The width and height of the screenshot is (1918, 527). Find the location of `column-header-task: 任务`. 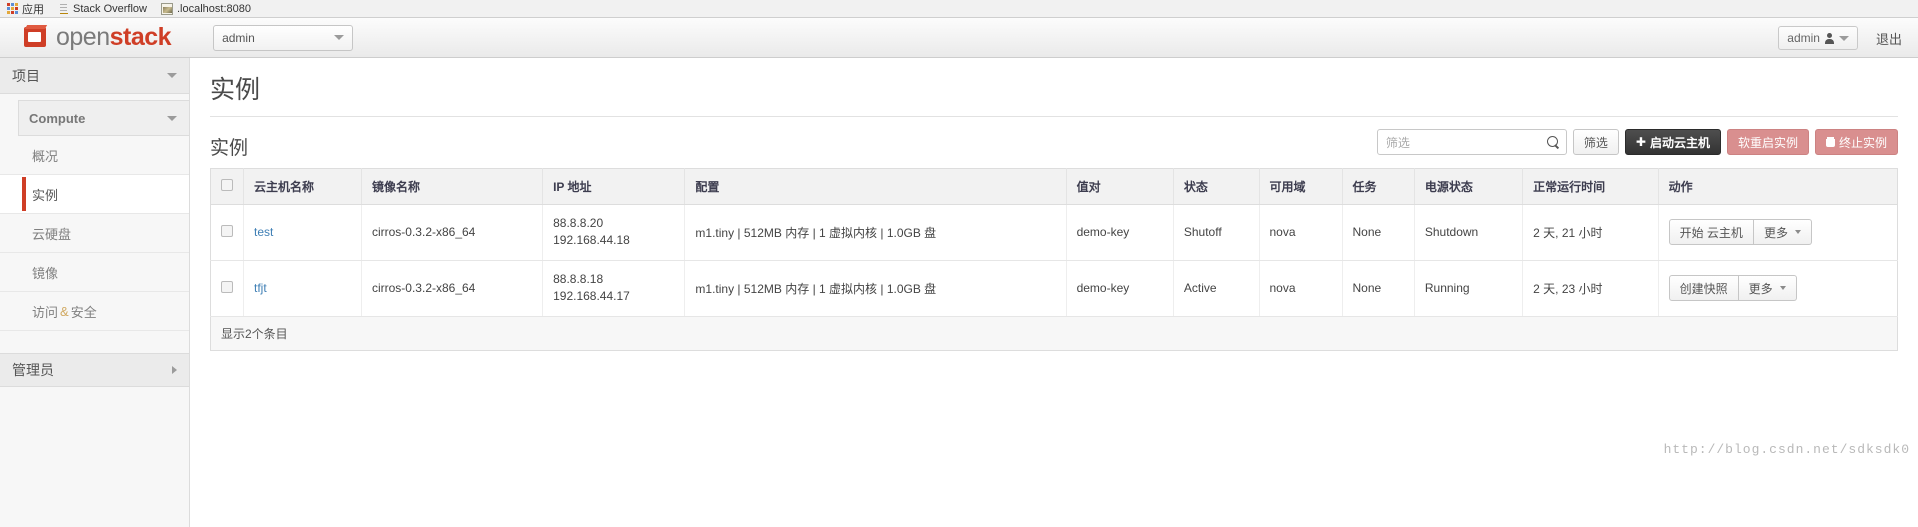

column-header-task: 任务 is located at coordinates (1378, 186).